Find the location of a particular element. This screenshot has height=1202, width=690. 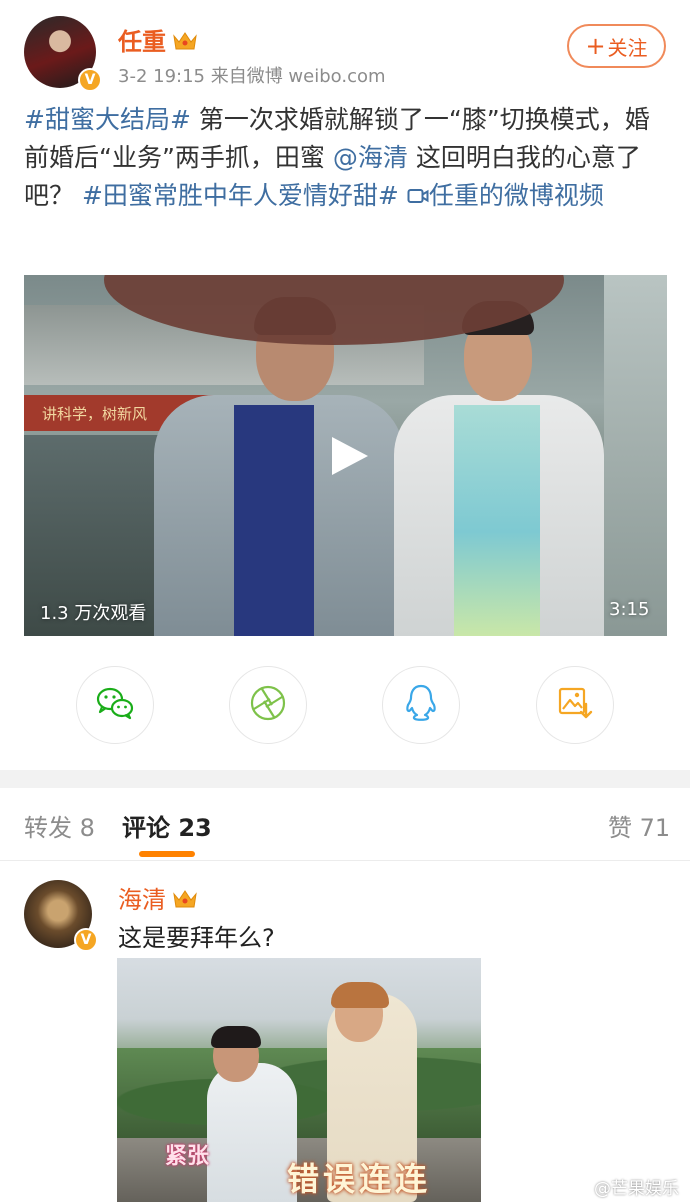

wechat-icon is located at coordinates (115, 705).